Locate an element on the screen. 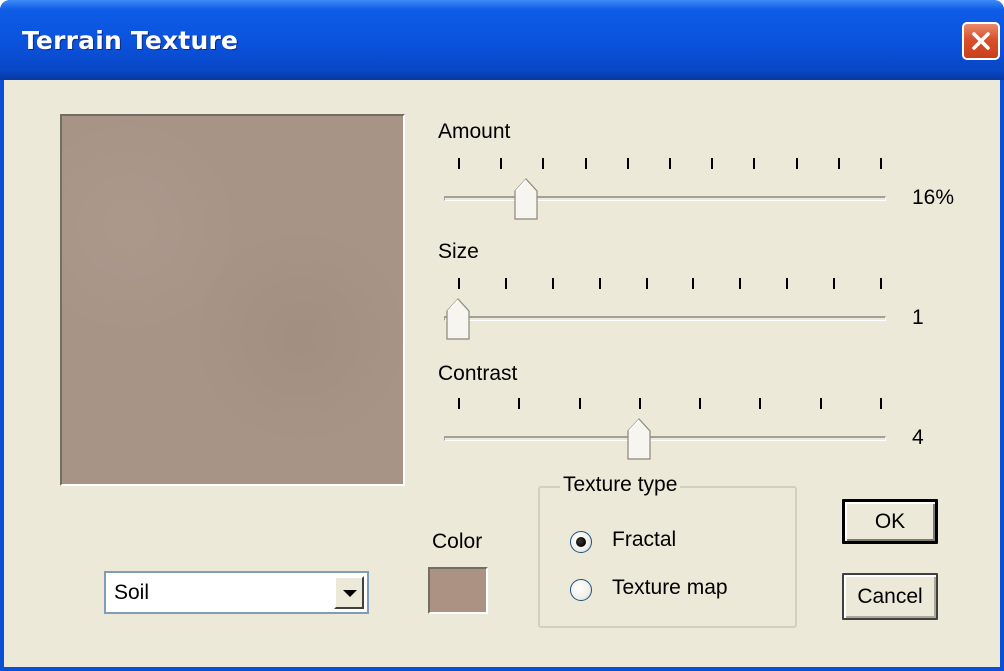 The image size is (1004, 671). contrast-value: 4 is located at coordinates (918, 437).